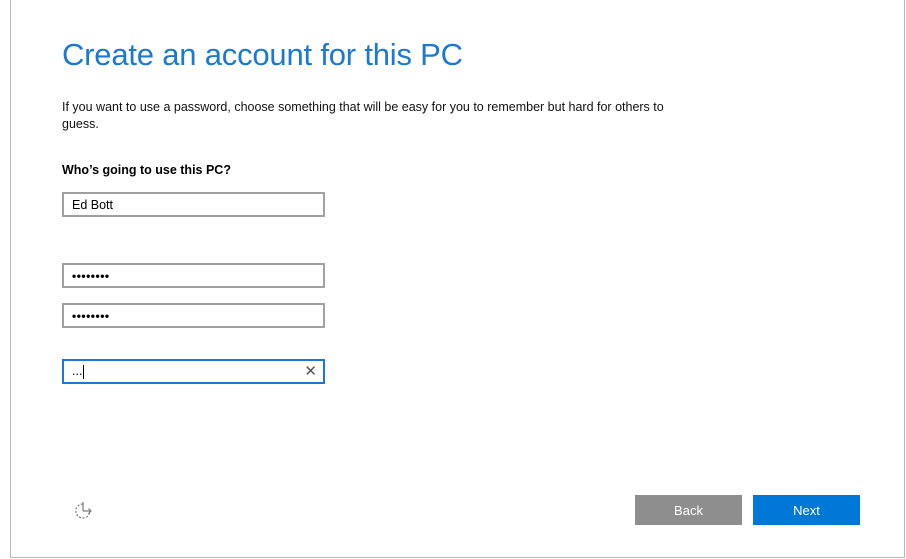 This screenshot has height=559, width=906. I want to click on reenter-password-field: ••••••••, so click(193, 315).